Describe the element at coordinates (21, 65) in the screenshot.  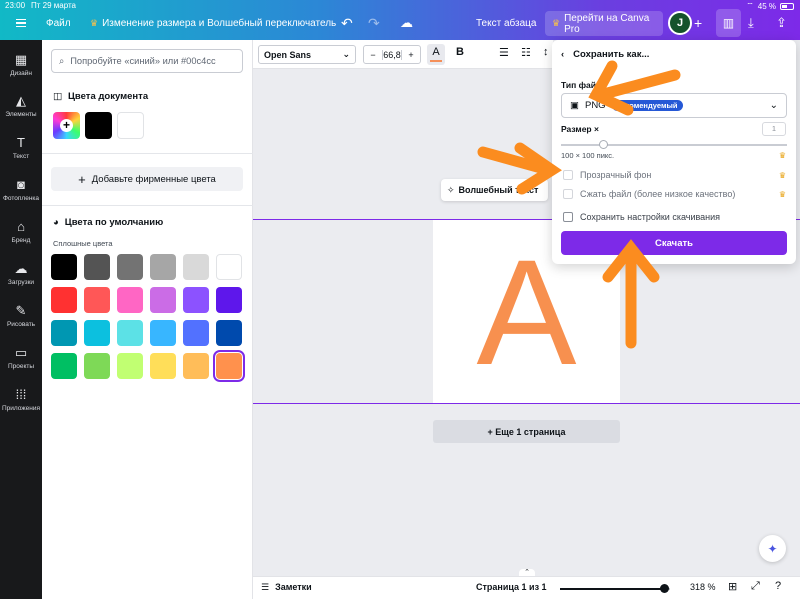
I see `rail-item-design: ▦ Дизайн` at that location.